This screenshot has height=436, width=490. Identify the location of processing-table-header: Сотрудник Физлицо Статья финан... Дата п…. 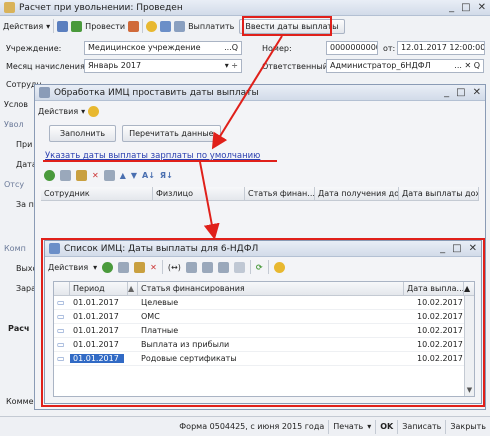
(260, 194).